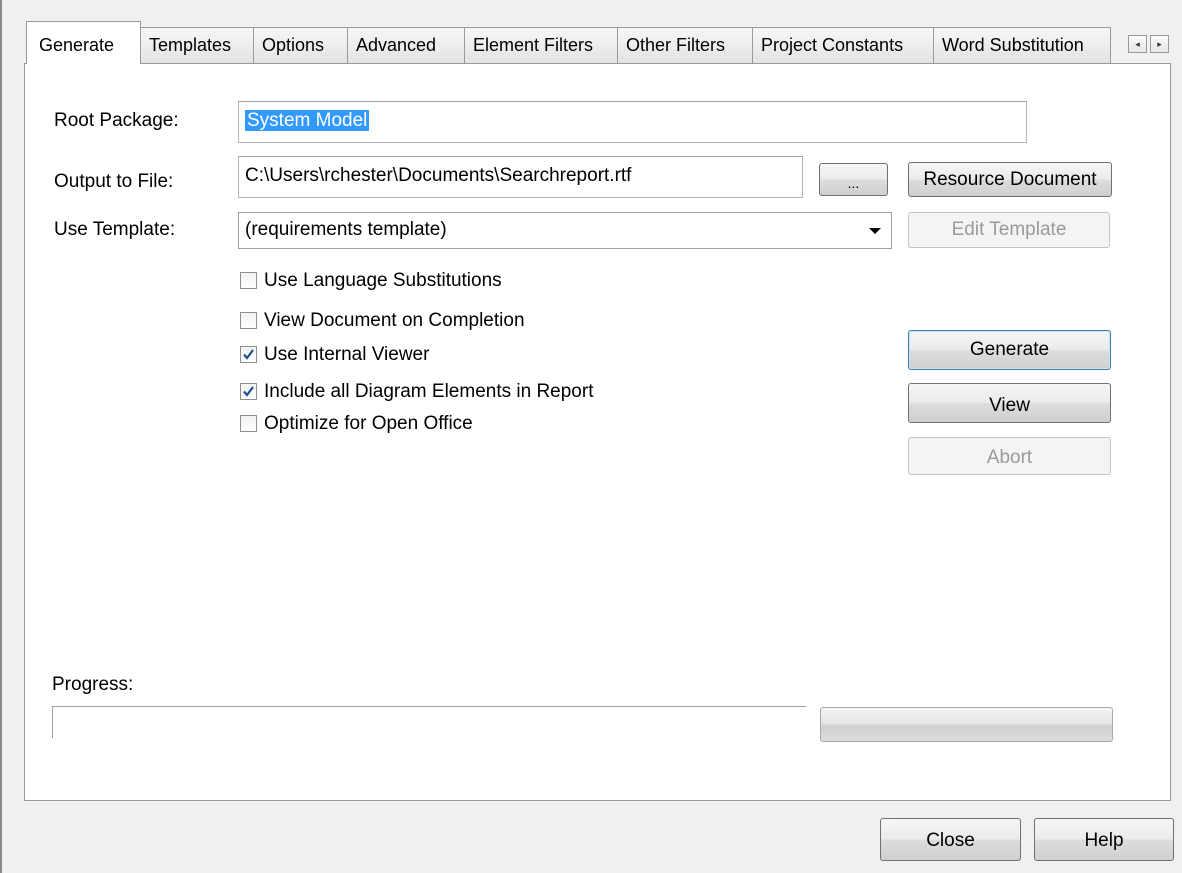 Image resolution: width=1182 pixels, height=873 pixels. Describe the element at coordinates (1009, 350) in the screenshot. I see `generate-button: Generate` at that location.